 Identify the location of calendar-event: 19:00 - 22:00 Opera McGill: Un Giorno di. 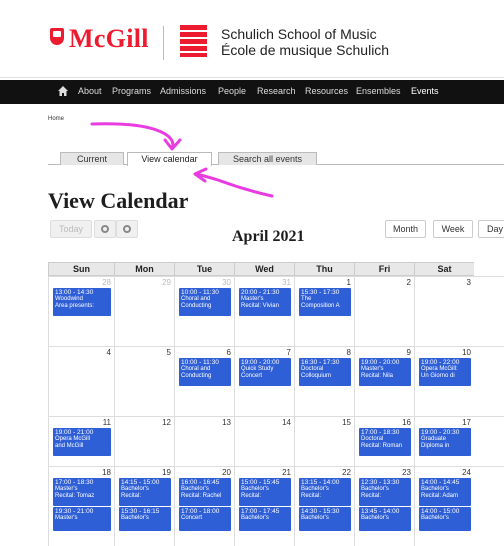
(445, 372).